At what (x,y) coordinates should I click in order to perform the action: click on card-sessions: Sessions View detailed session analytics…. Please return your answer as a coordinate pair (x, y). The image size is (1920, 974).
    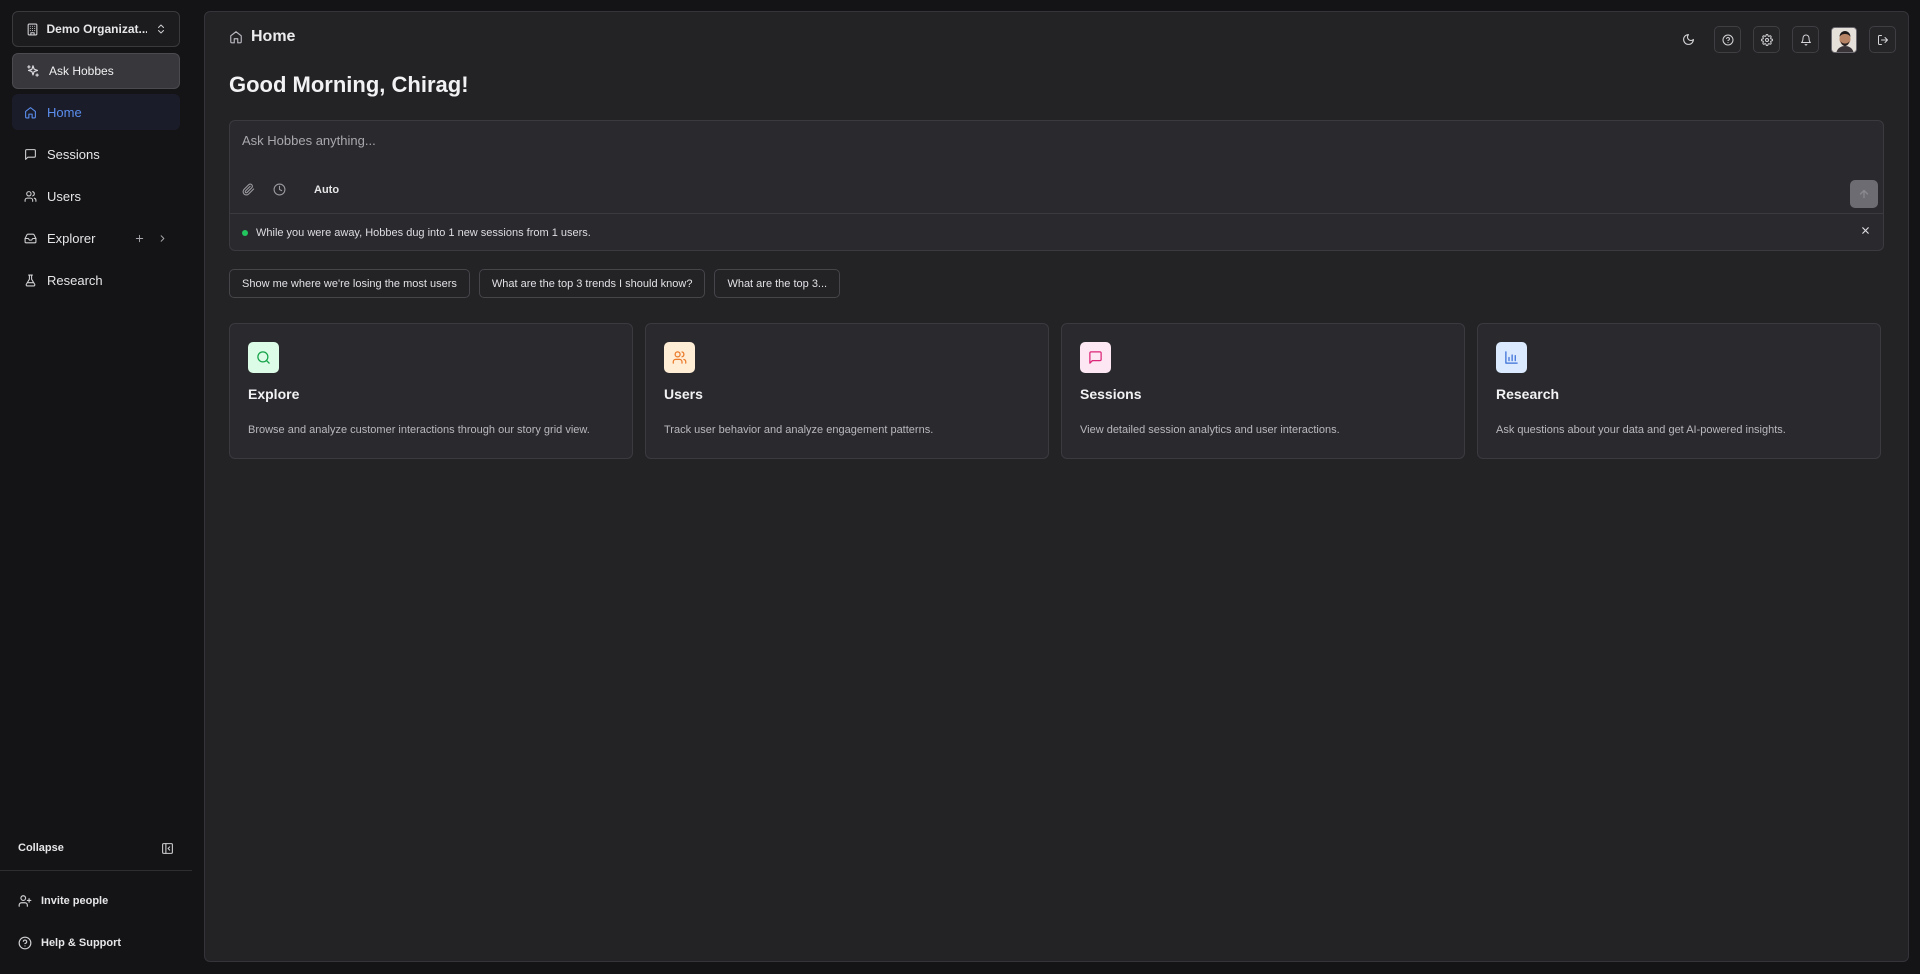
    Looking at the image, I should click on (1263, 391).